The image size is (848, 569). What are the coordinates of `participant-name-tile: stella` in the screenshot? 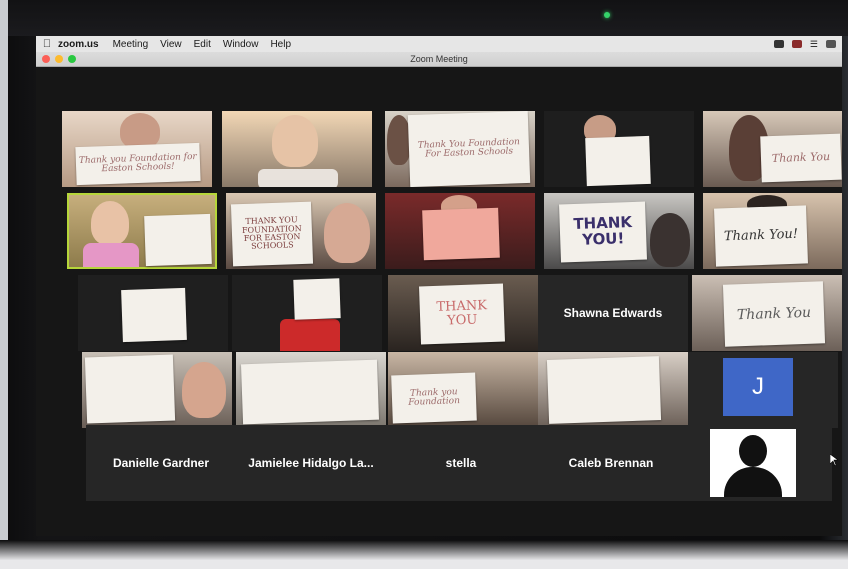 It's located at (461, 463).